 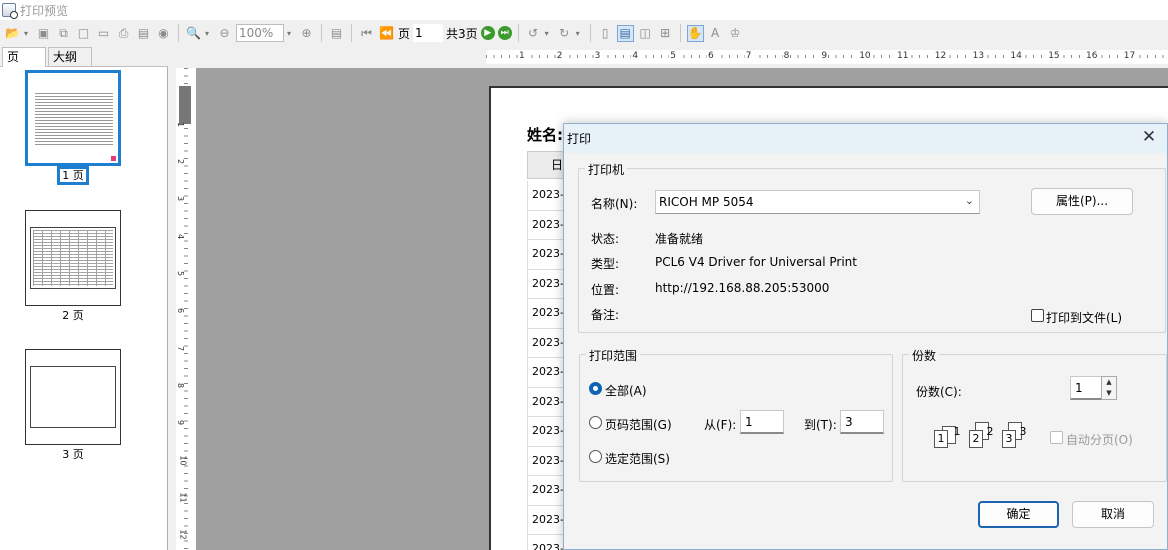 I want to click on window-titlebar: 打印预览, so click(x=584, y=10).